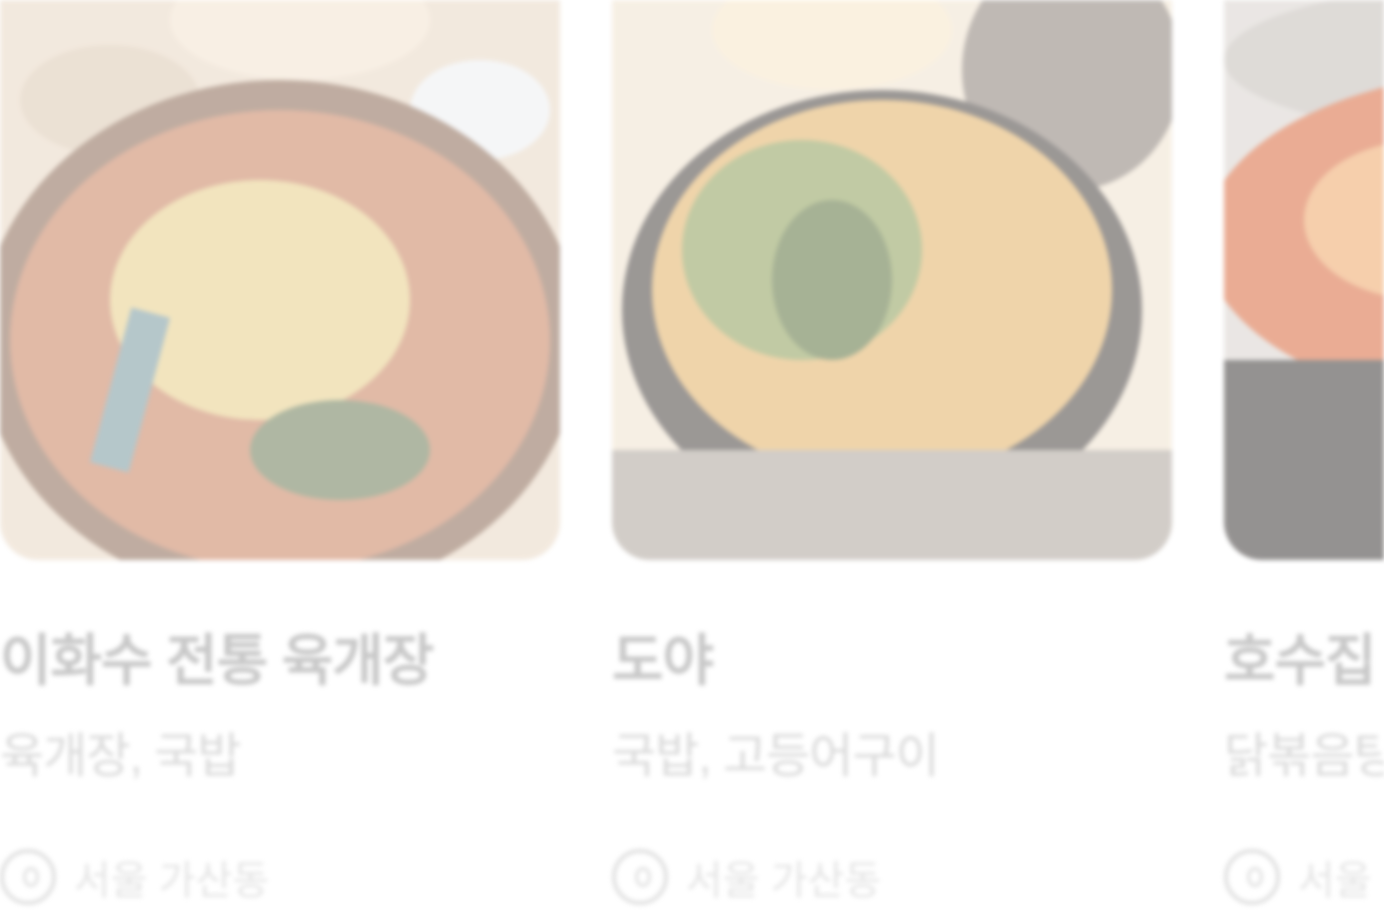 This screenshot has height=920, width=1384. What do you see at coordinates (1300, 660) in the screenshot?
I see `restaurant-name: 호수집` at bounding box center [1300, 660].